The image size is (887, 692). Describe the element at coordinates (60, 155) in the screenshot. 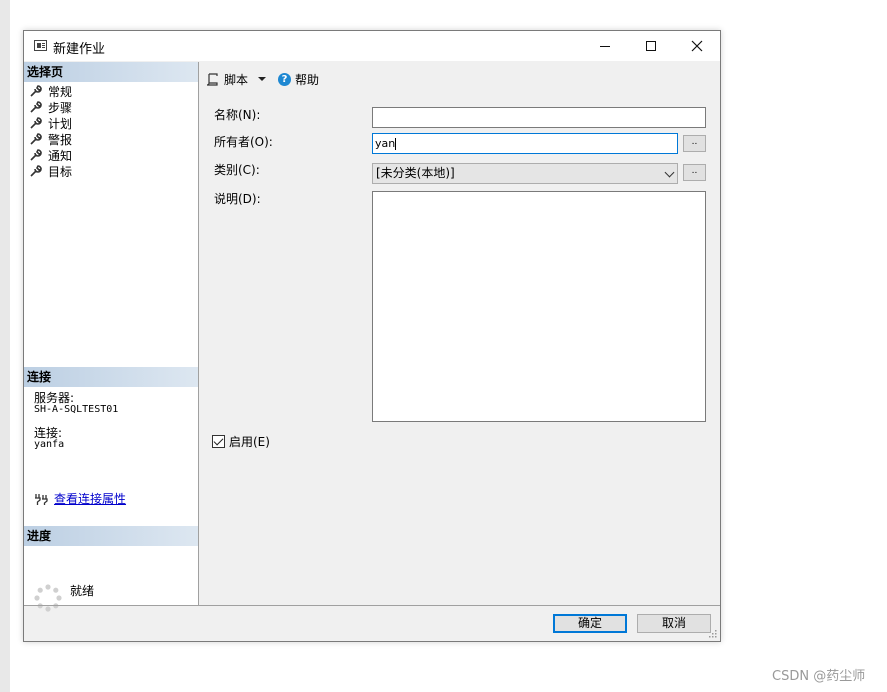

I see `page-item-label: 通知` at that location.